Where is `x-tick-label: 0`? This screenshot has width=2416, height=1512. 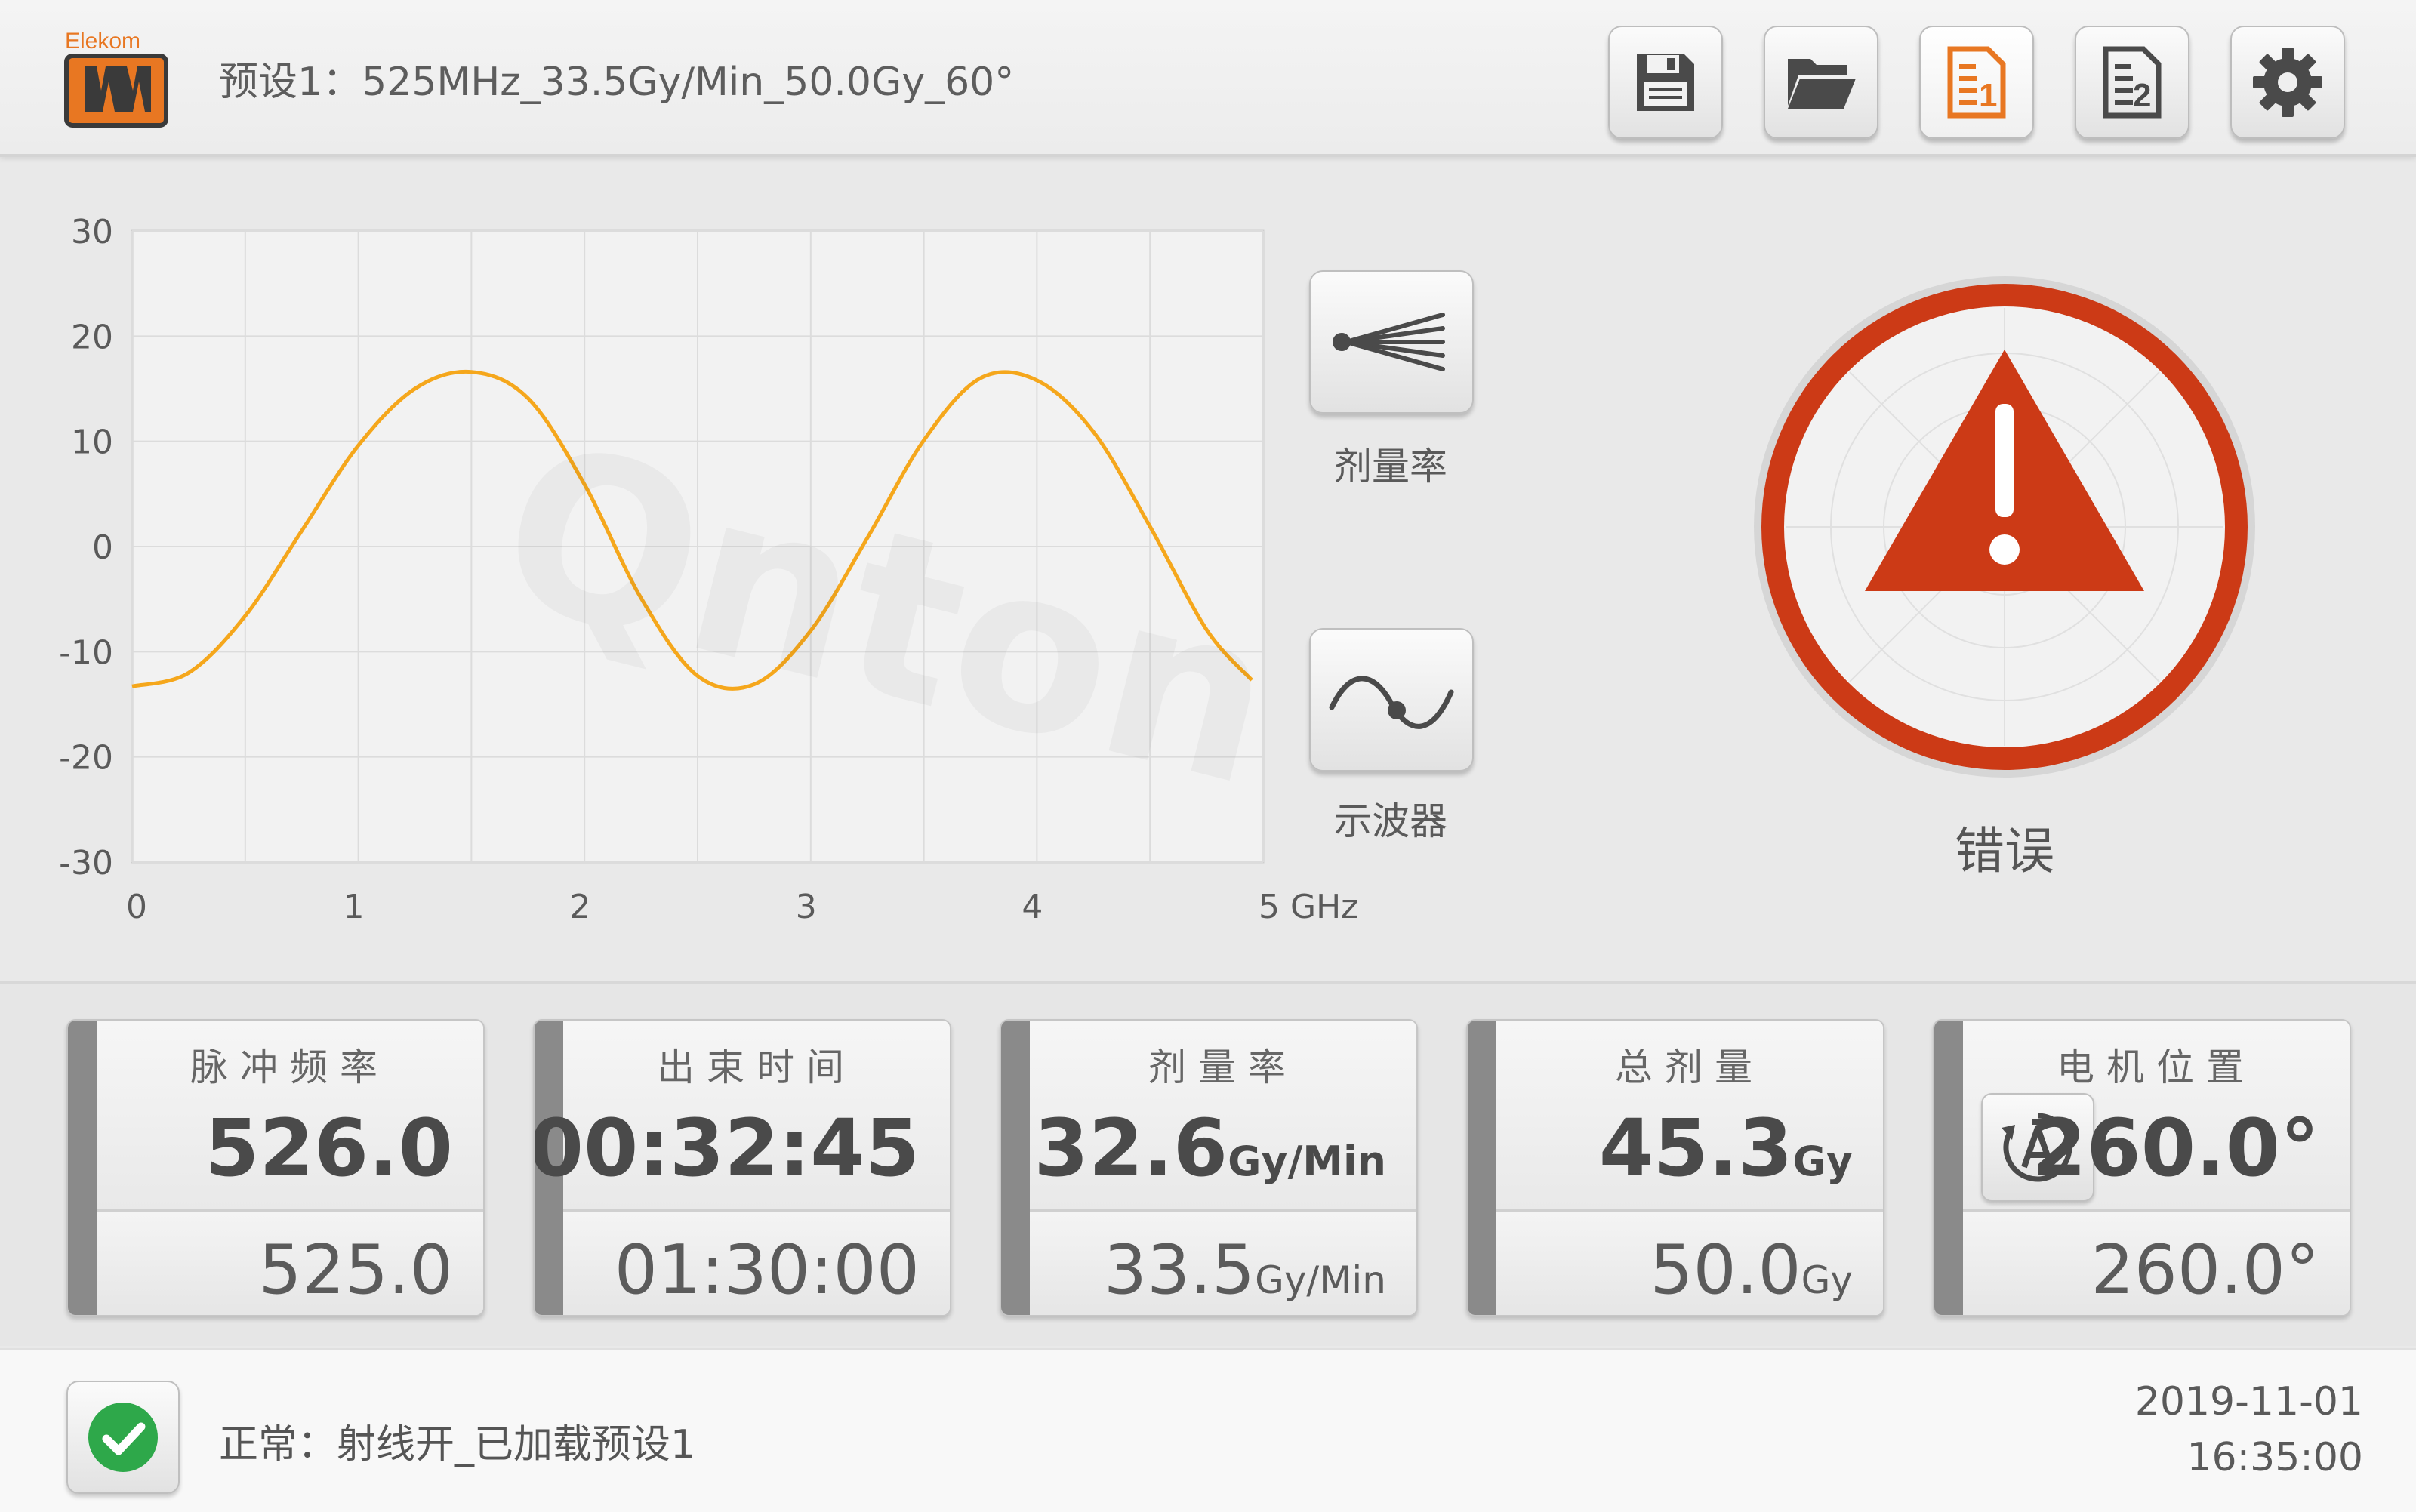 x-tick-label: 0 is located at coordinates (136, 907).